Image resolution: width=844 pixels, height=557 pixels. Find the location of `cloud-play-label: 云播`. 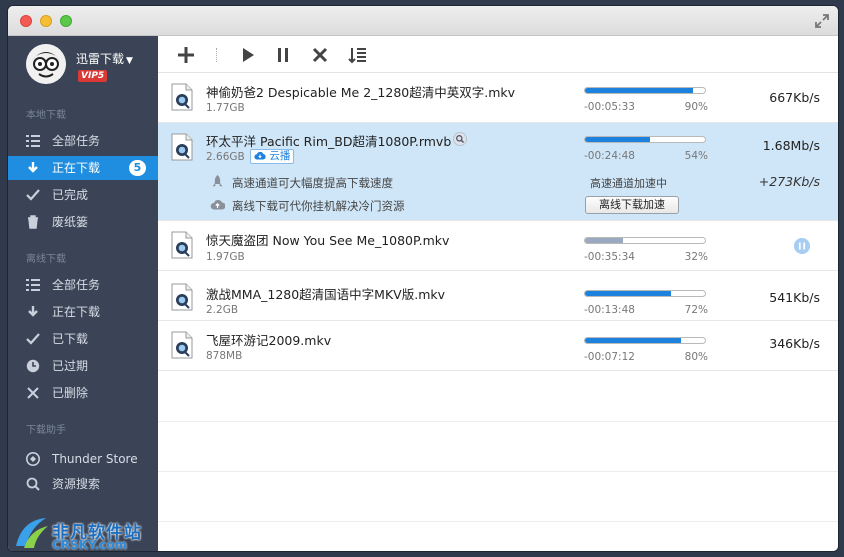

cloud-play-label: 云播 is located at coordinates (280, 156).